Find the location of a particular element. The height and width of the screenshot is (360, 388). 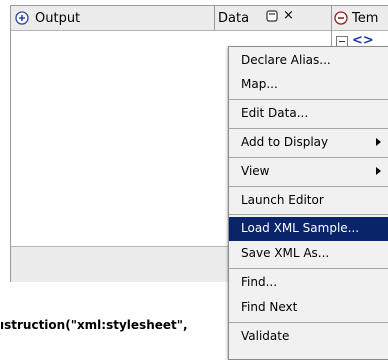

close-icon: × is located at coordinates (288, 16).